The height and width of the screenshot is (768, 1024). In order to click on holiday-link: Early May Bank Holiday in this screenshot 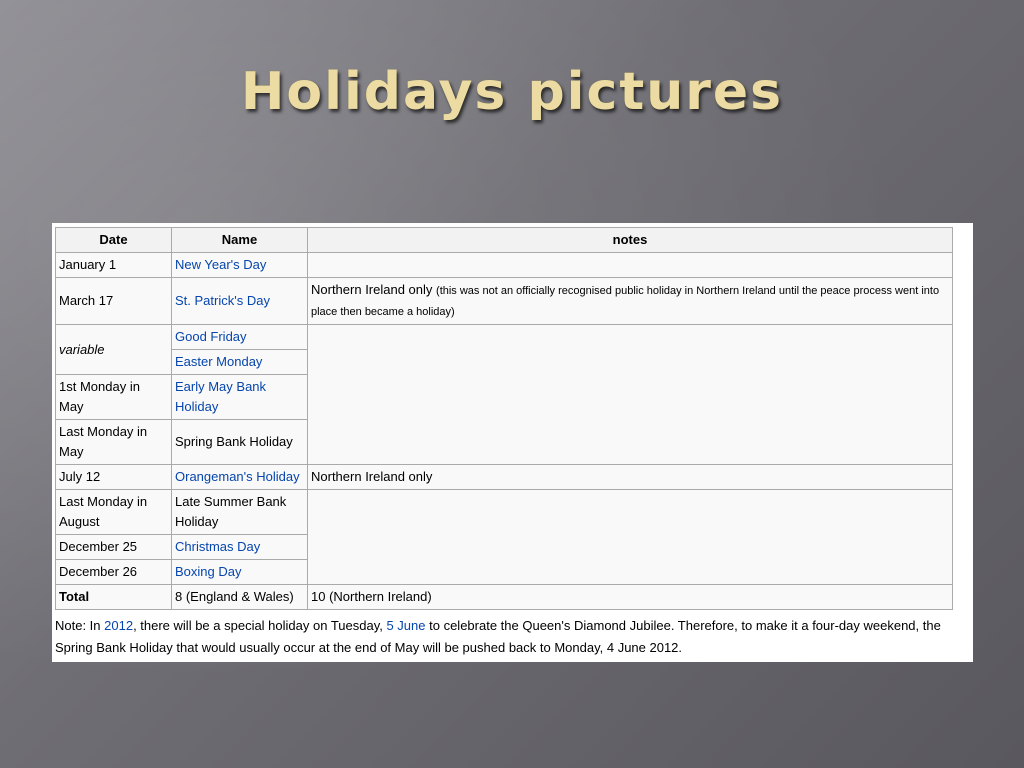, I will do `click(220, 396)`.